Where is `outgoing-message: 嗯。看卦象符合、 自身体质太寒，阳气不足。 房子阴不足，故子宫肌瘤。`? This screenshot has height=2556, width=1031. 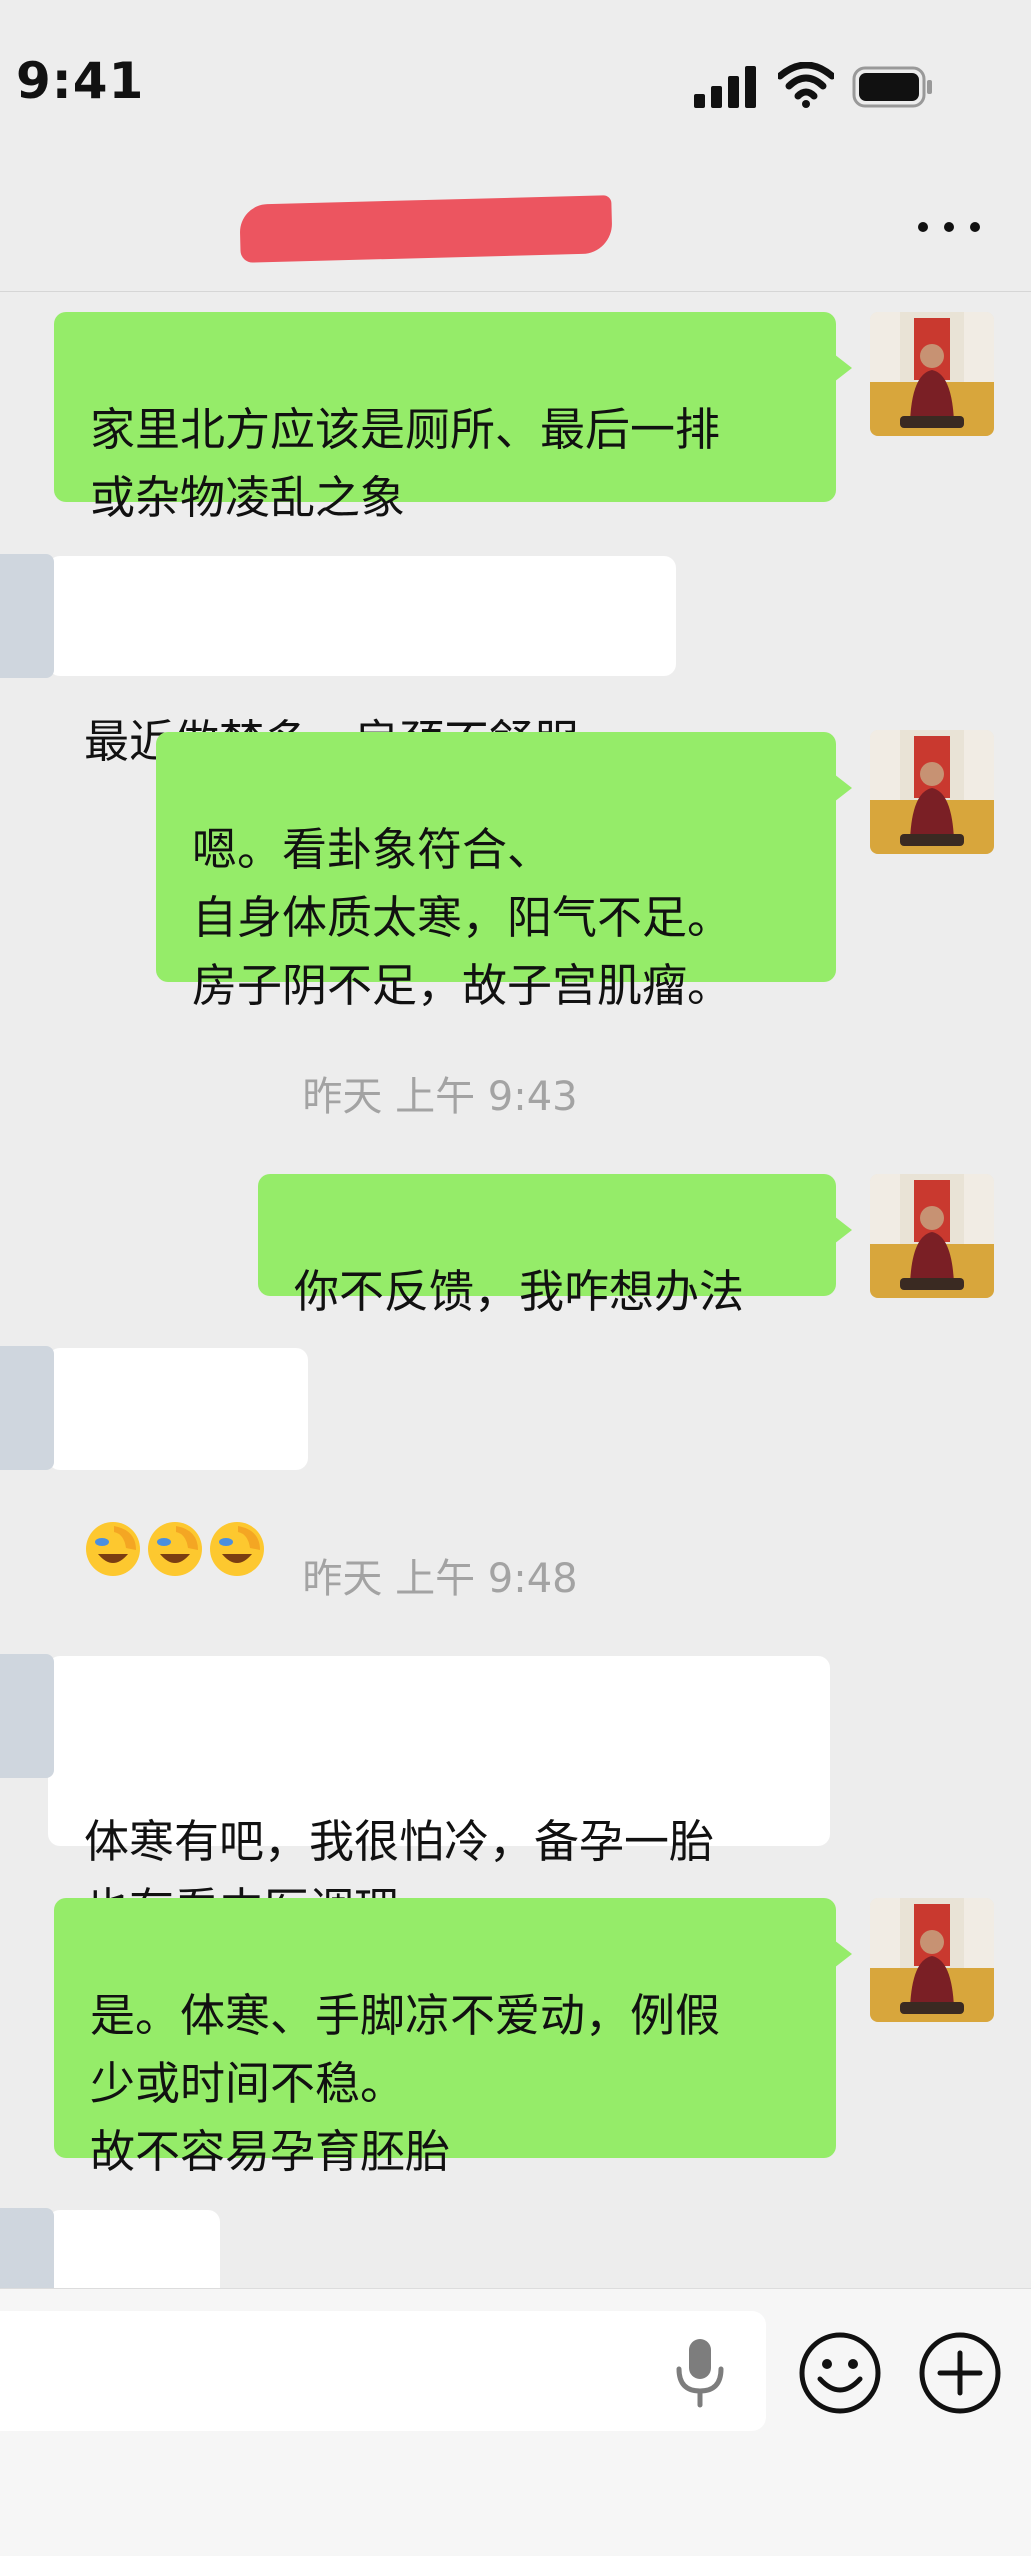
outgoing-message: 嗯。看卦象符合、 自身体质太寒，阳气不足。 房子阴不足，故子宫肌瘤。 is located at coordinates (504, 872).